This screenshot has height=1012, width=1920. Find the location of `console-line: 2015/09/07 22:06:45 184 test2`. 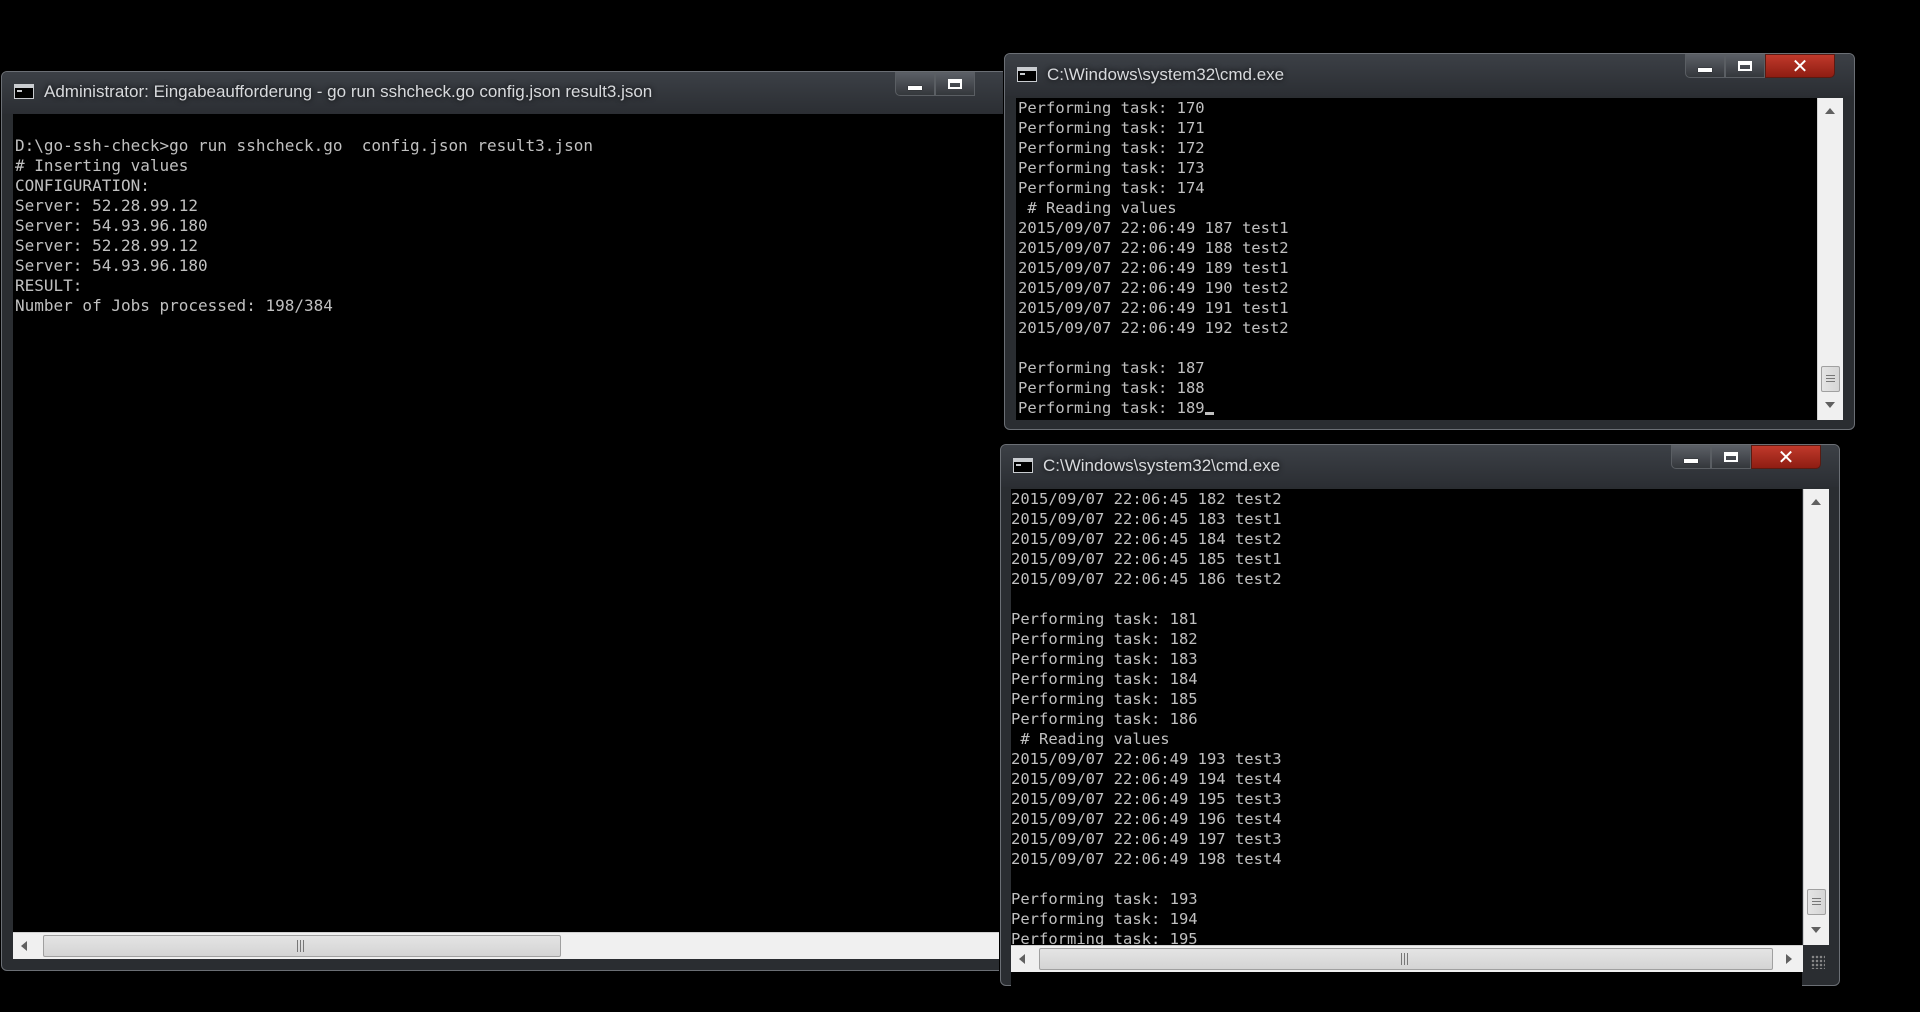

console-line: 2015/09/07 22:06:45 184 test2 is located at coordinates (1146, 539).